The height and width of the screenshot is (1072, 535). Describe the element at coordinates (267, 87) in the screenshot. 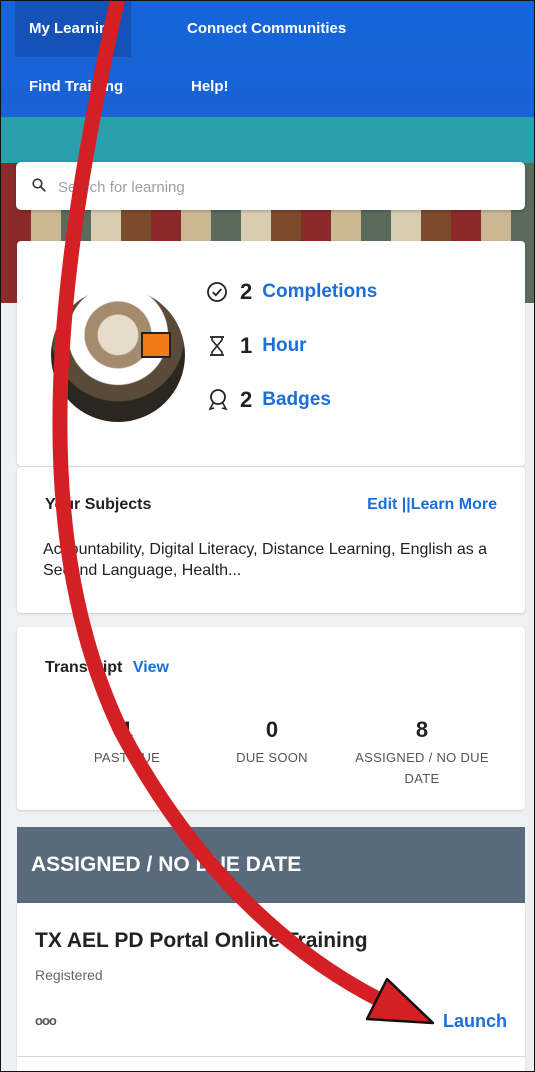

I see `nav-row-2: Find Training Help!` at that location.